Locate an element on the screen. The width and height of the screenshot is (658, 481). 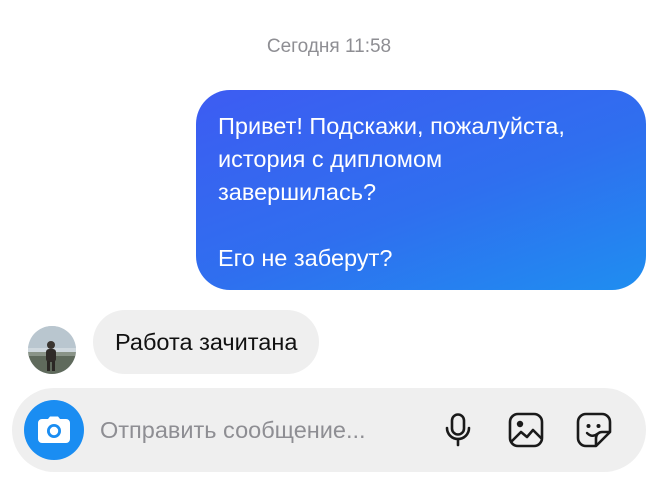
sticker-button is located at coordinates (594, 430).